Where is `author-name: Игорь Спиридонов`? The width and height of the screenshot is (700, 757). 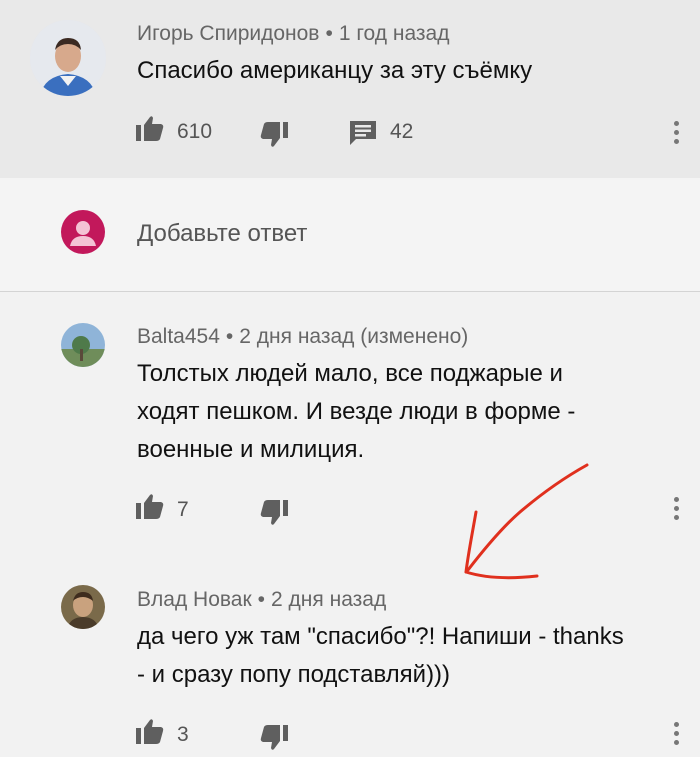
author-name: Игорь Спиридонов is located at coordinates (228, 33).